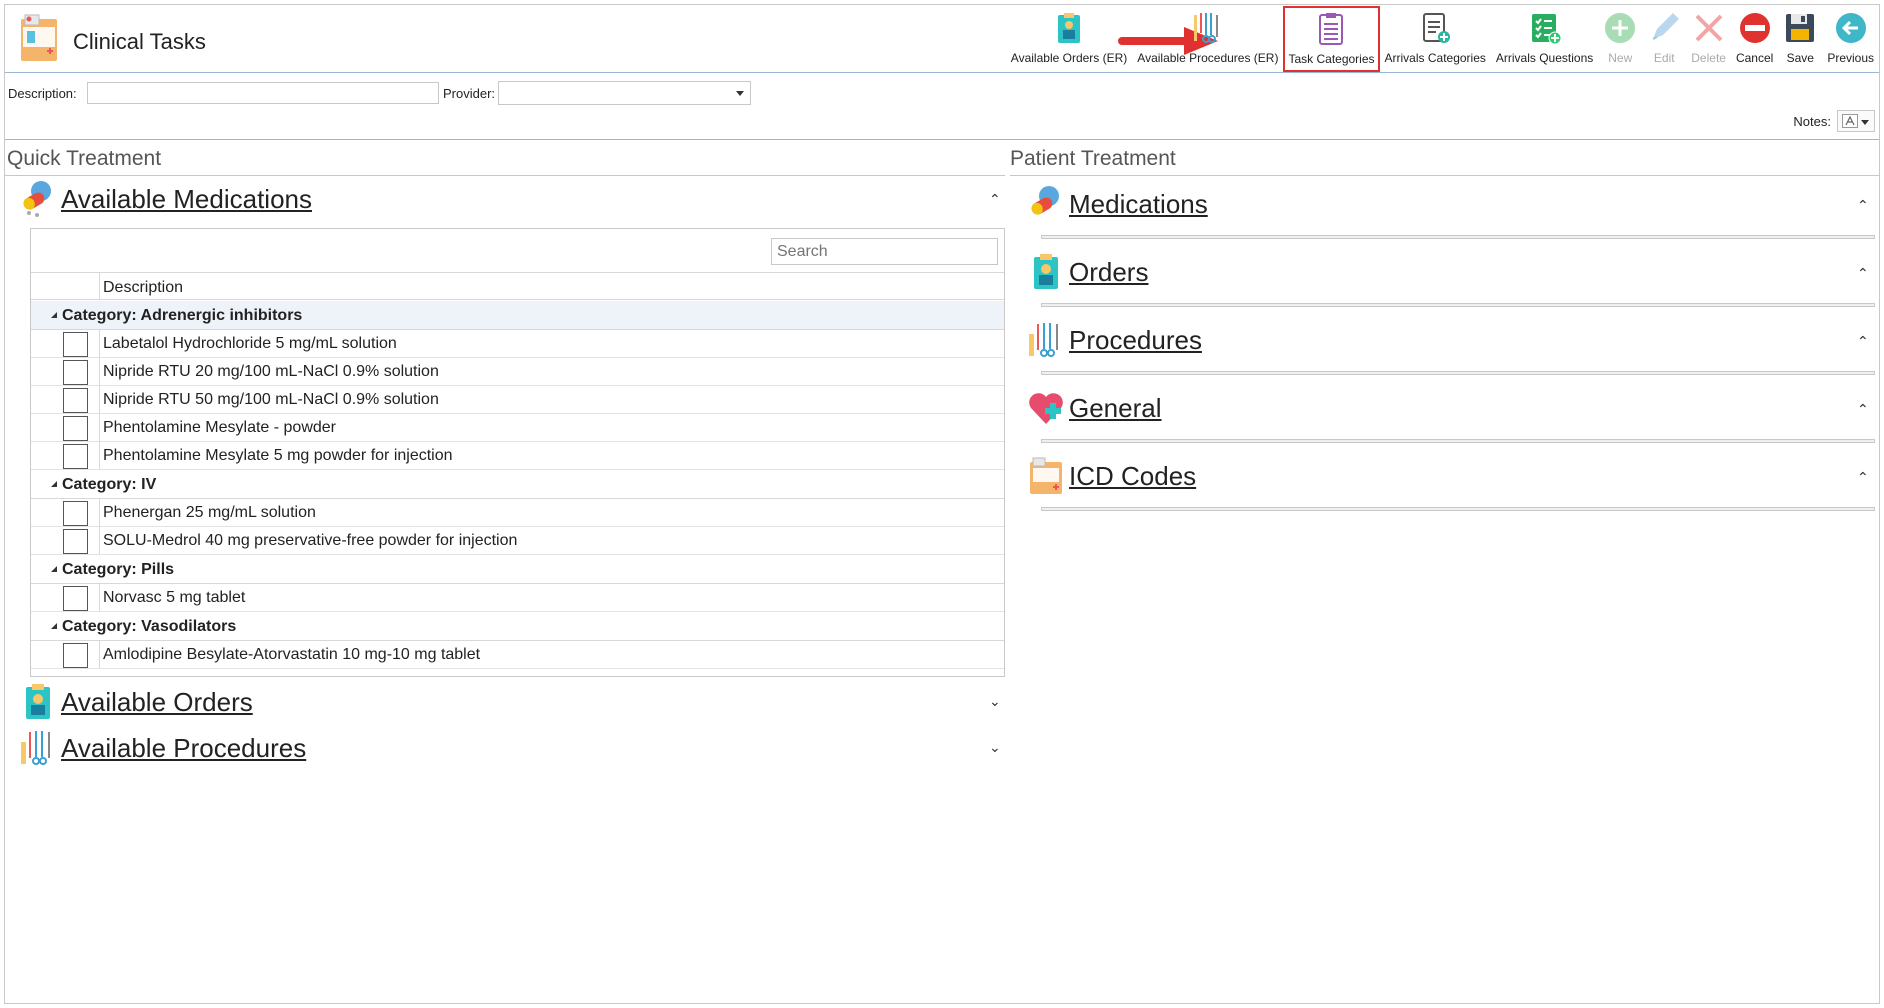 This screenshot has height=1008, width=1884. I want to click on notes-dropdown-button, so click(1856, 121).